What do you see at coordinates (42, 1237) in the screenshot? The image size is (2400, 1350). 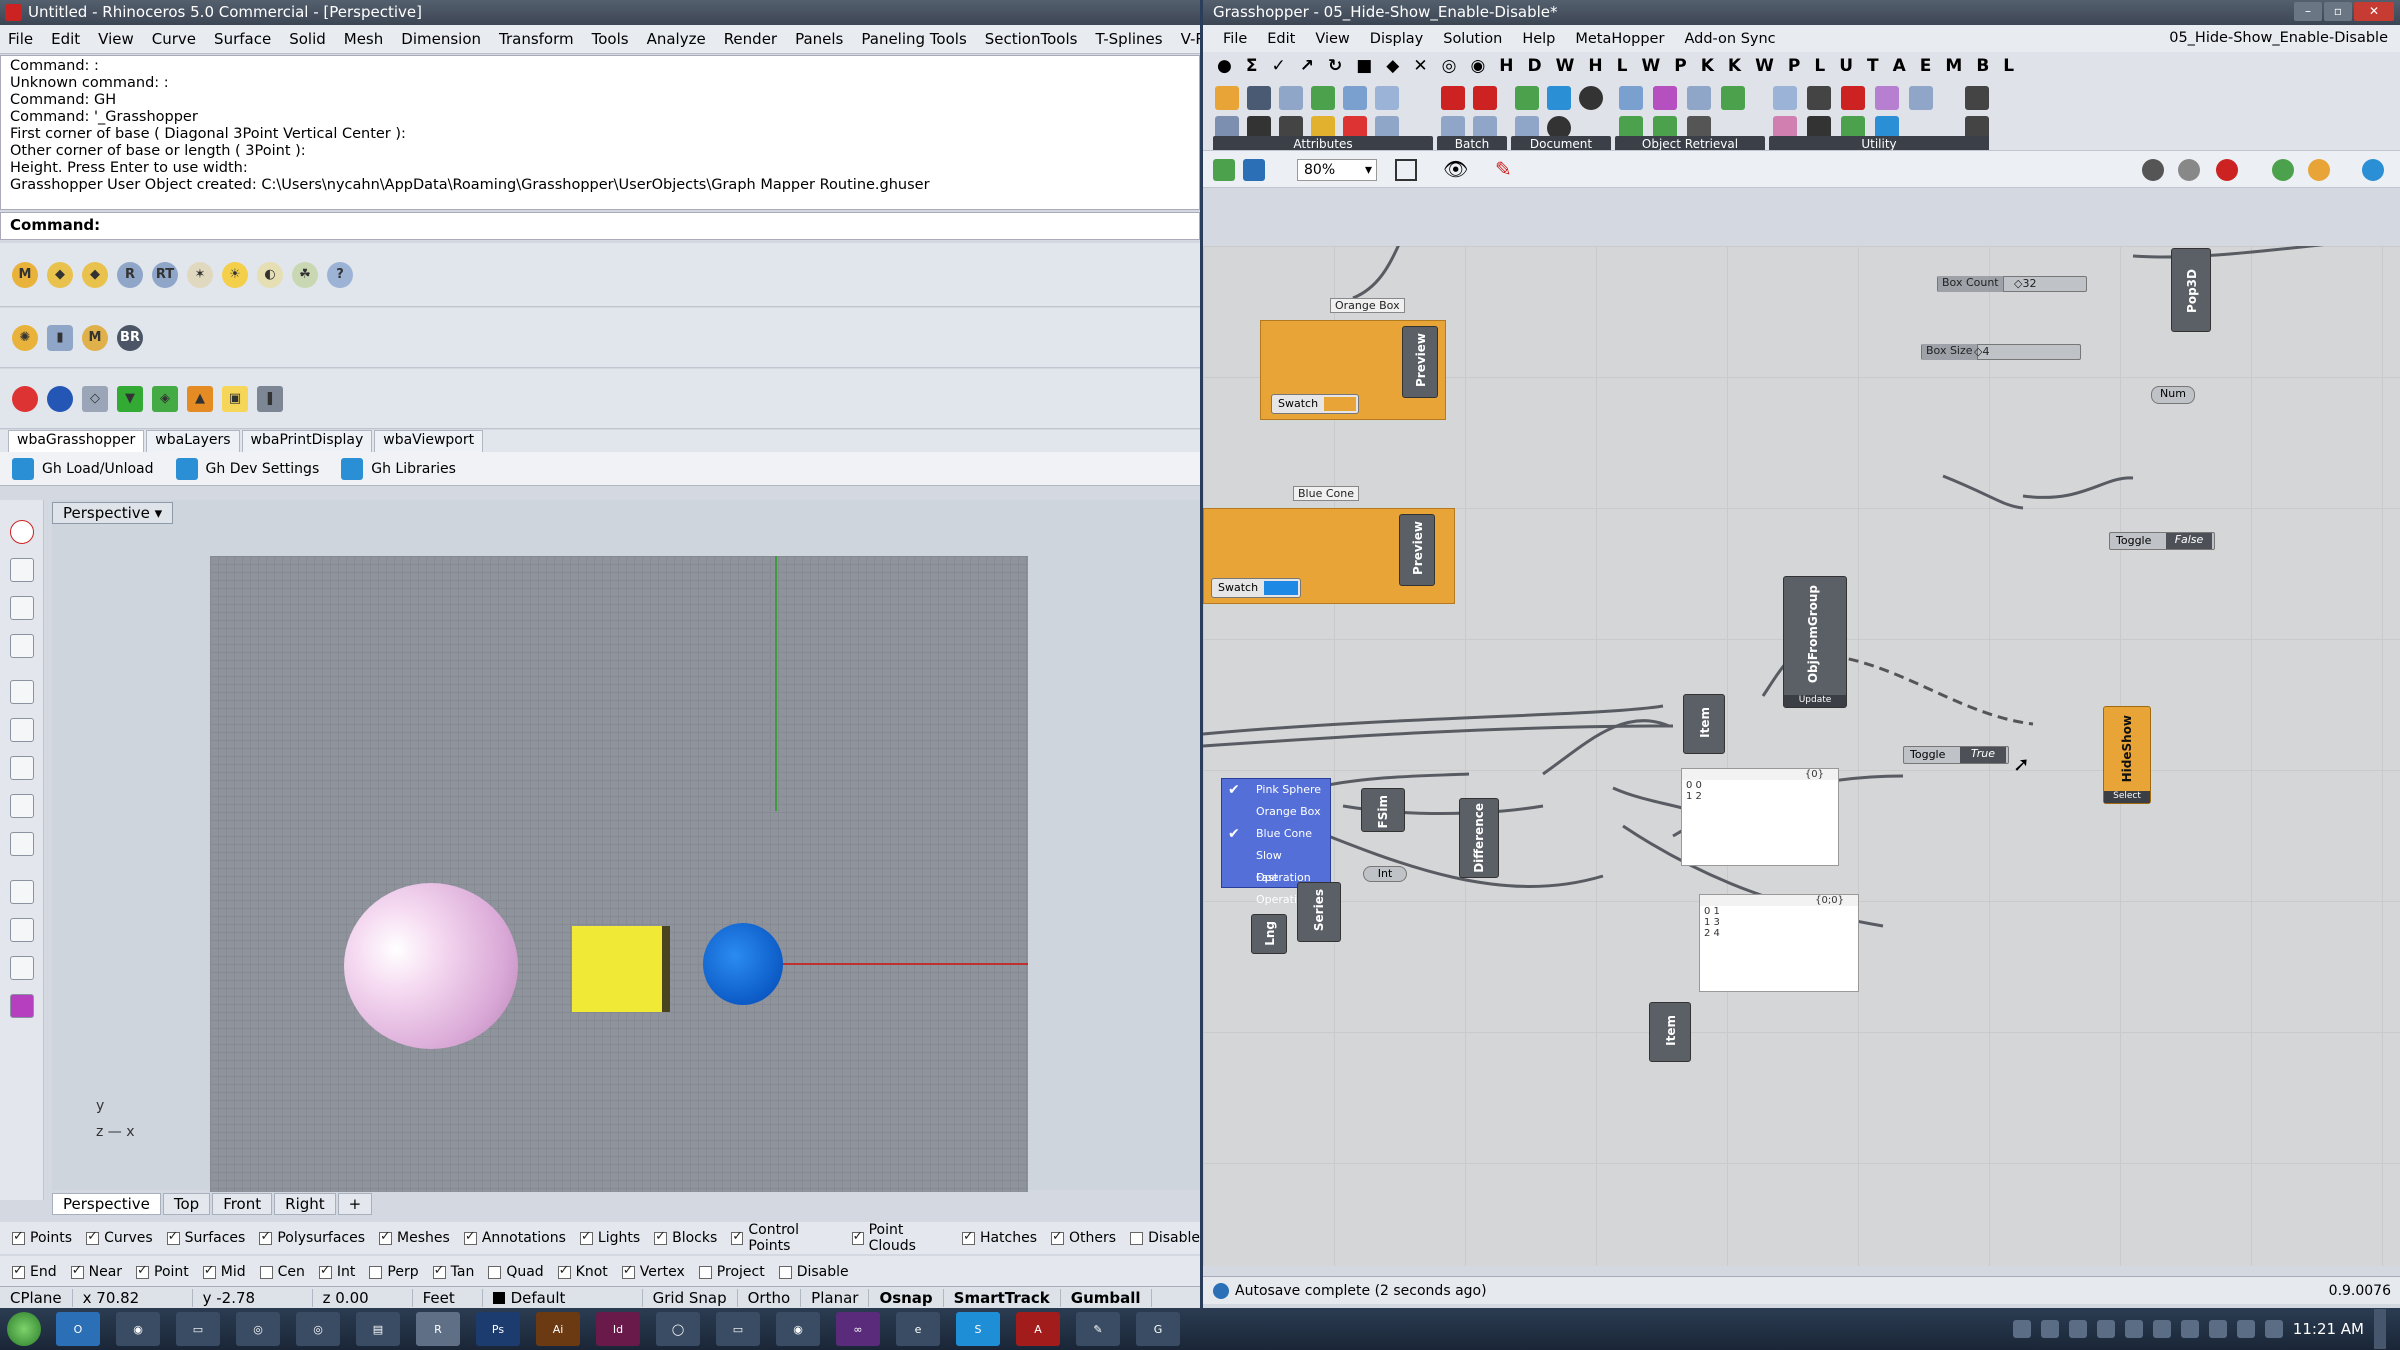 I see `filter-checkbox: Points` at bounding box center [42, 1237].